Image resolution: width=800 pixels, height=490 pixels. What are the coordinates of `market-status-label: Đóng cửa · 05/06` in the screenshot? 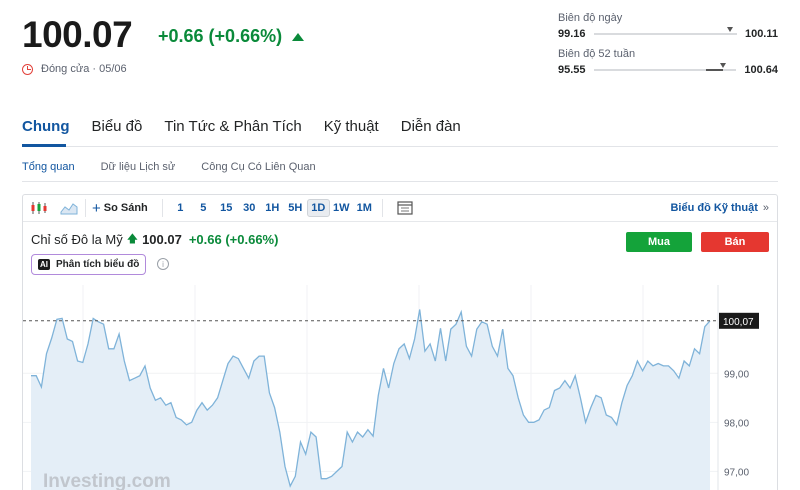 It's located at (84, 69).